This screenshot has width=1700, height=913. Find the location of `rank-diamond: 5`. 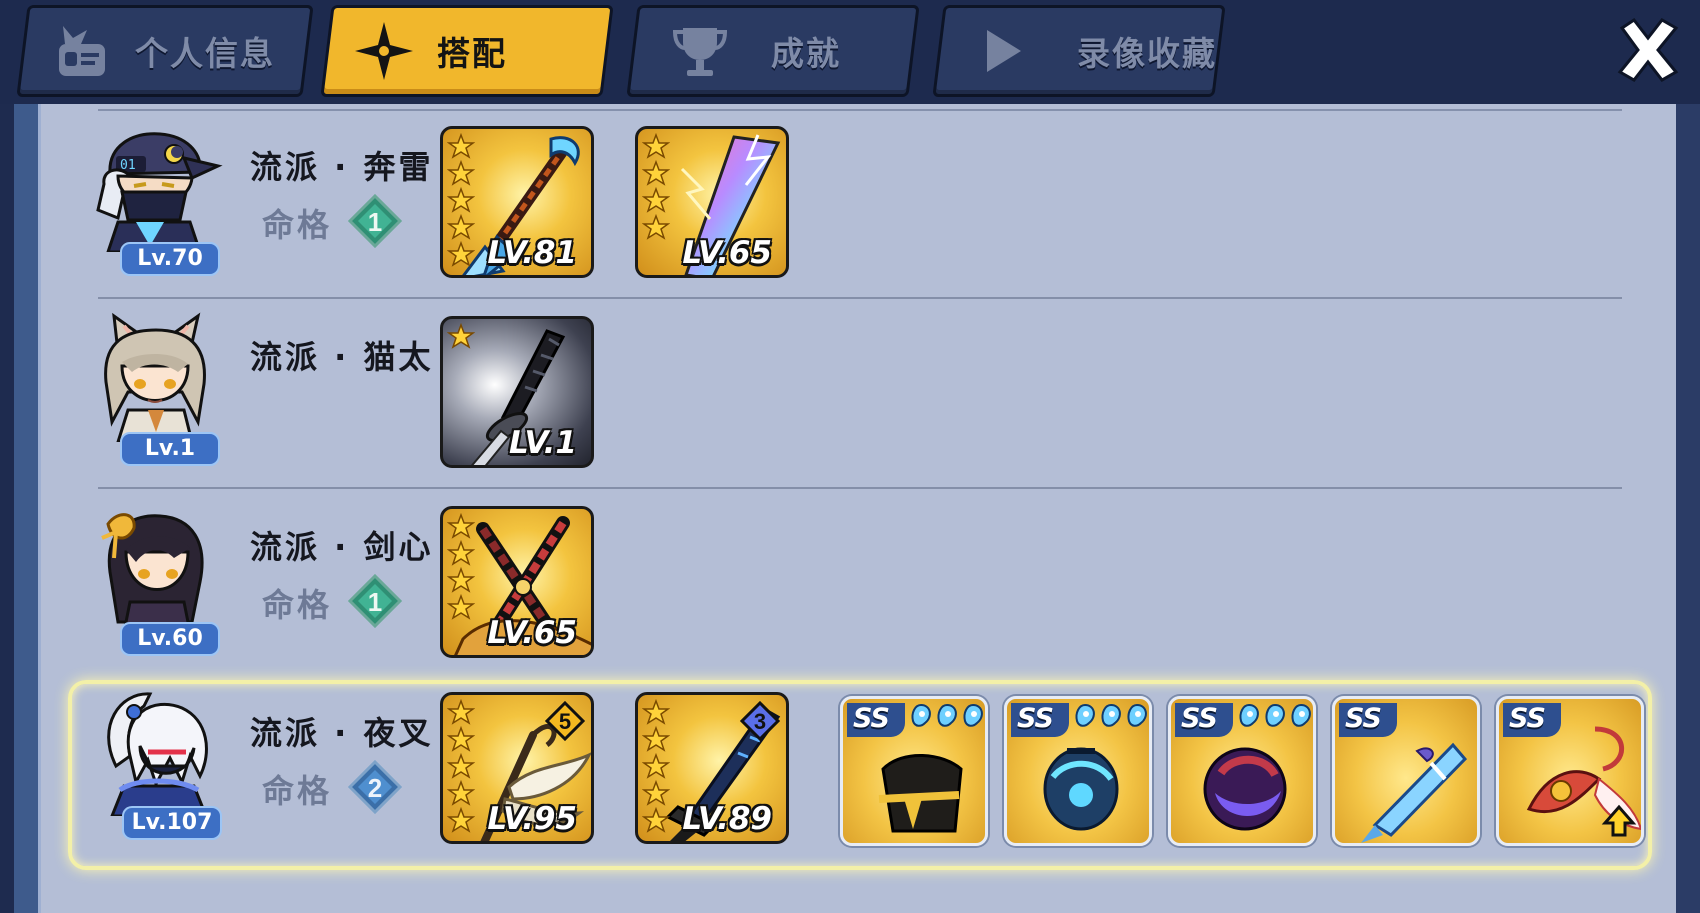

rank-diamond: 5 is located at coordinates (565, 721).